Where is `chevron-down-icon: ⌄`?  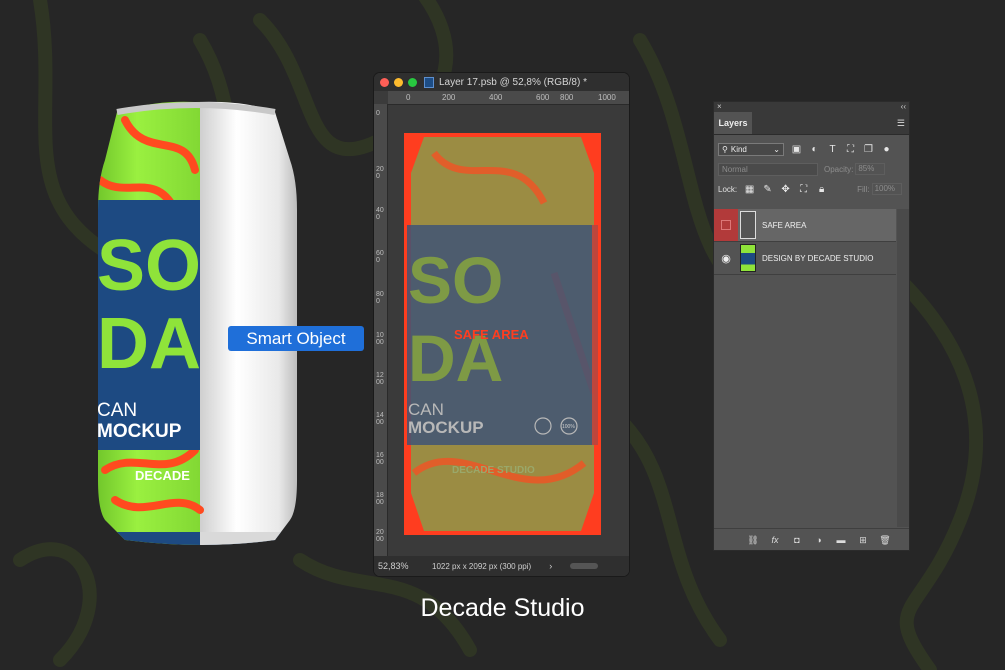 chevron-down-icon: ⌄ is located at coordinates (776, 149).